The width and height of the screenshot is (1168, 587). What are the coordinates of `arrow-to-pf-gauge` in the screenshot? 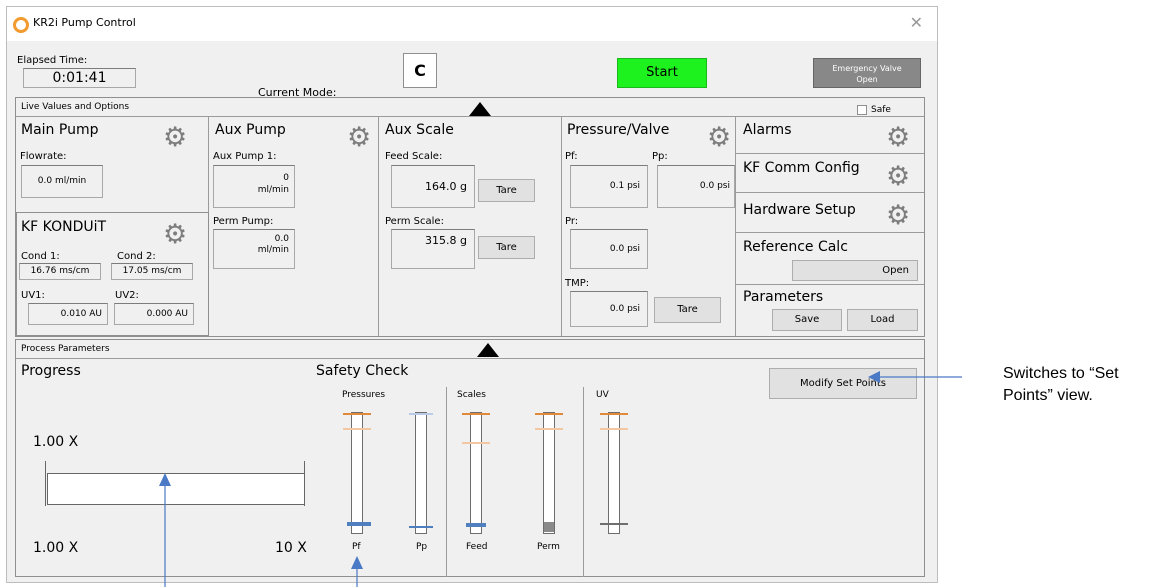 It's located at (357, 571).